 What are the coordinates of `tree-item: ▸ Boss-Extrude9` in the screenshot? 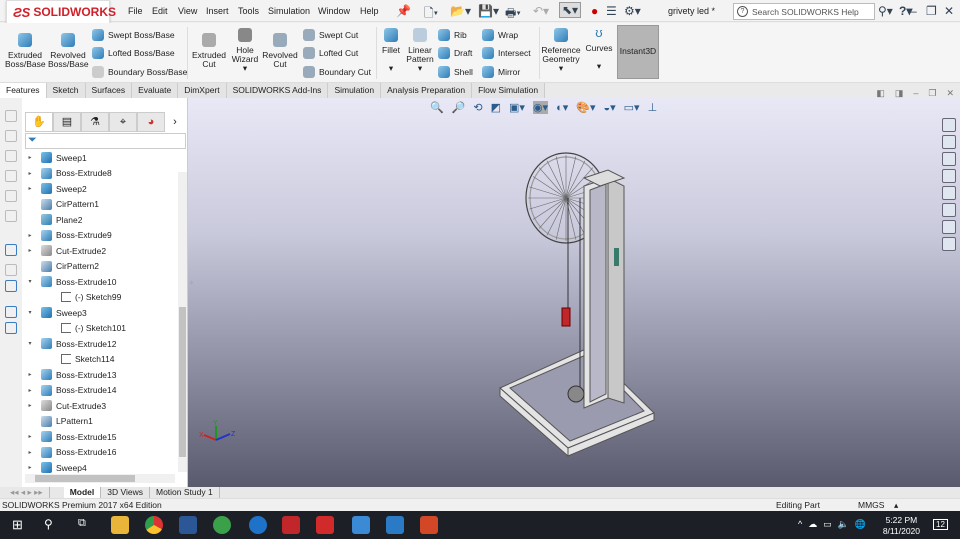 It's located at (68, 235).